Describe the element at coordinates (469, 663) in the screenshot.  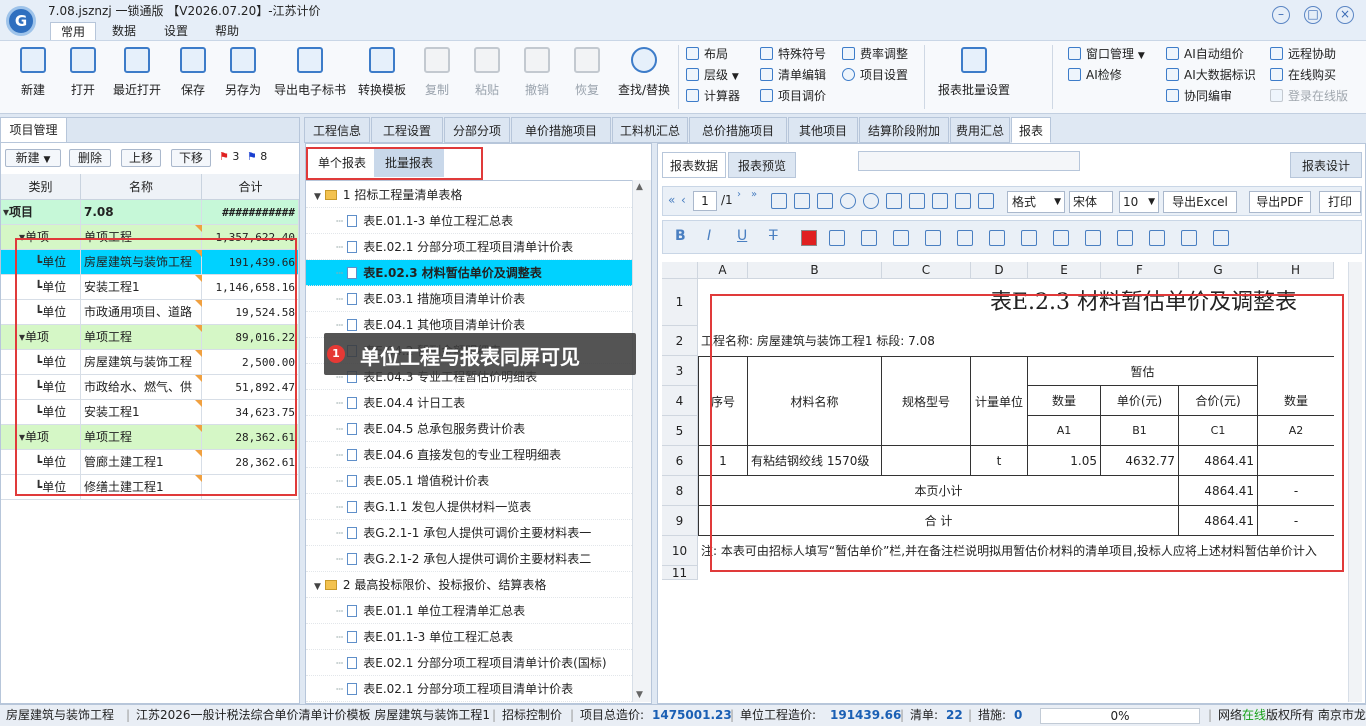
I see `tree-report-node: ┄ 表E.02.1 分部分项工程项目清单计价表(国标)` at that location.